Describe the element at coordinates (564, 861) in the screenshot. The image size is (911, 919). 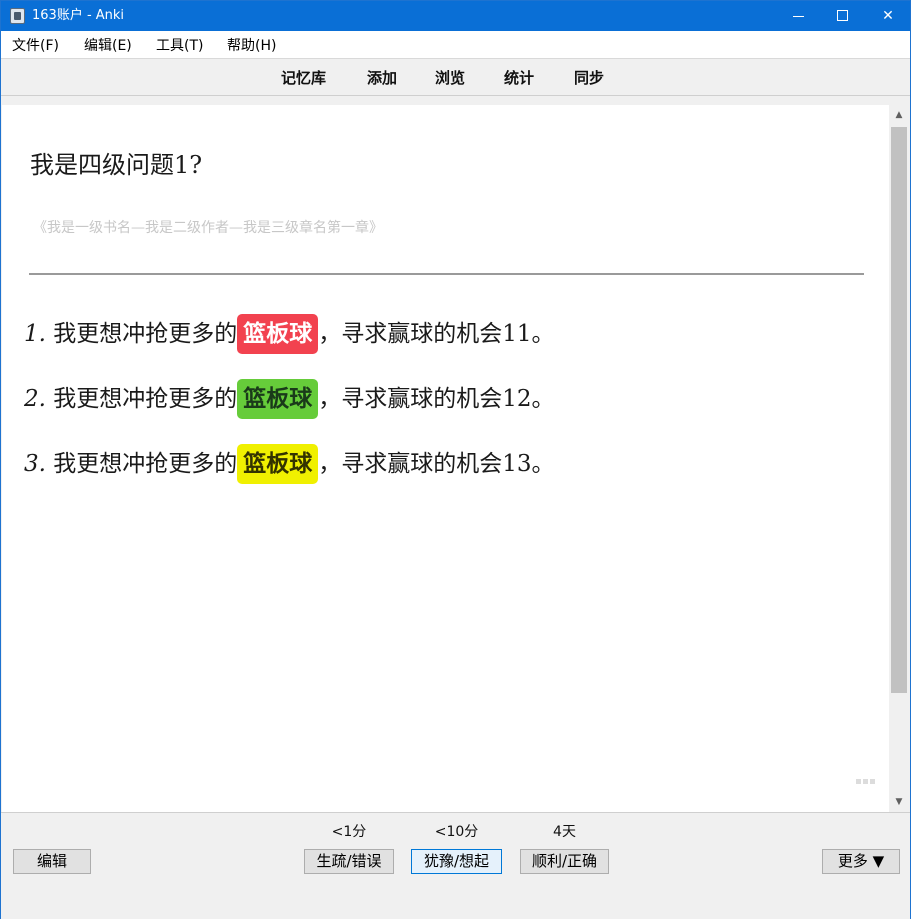
I see `good-button: 顺利/正确` at that location.